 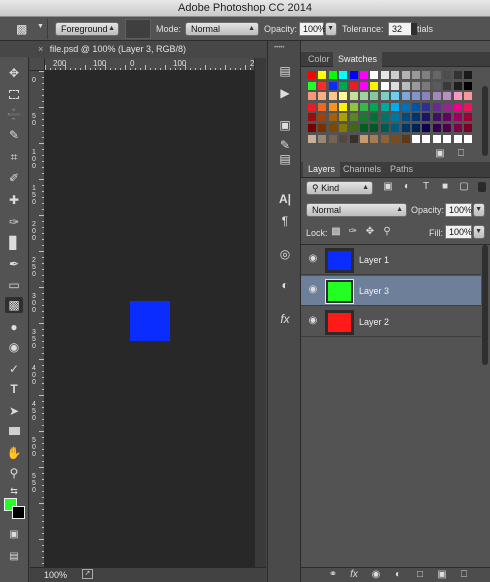 What do you see at coordinates (285, 159) in the screenshot?
I see `tool-presets-icon: ▤` at bounding box center [285, 159].